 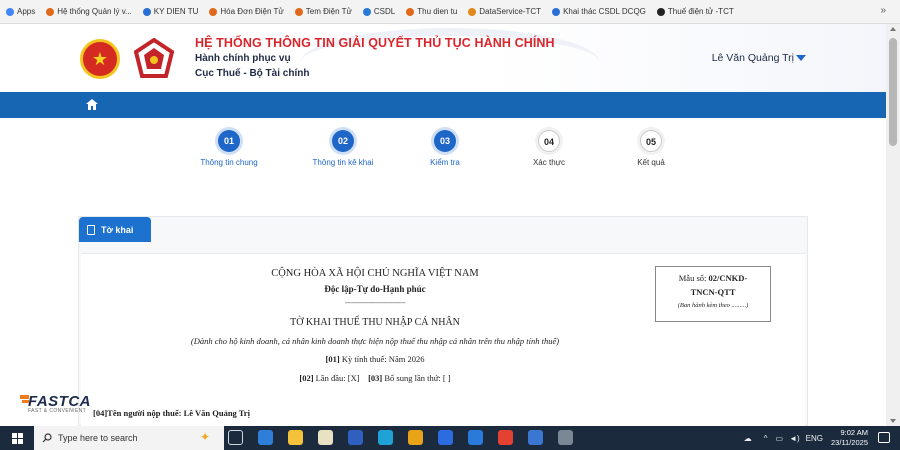 What do you see at coordinates (235, 437) in the screenshot?
I see `task-view-icon` at bounding box center [235, 437].